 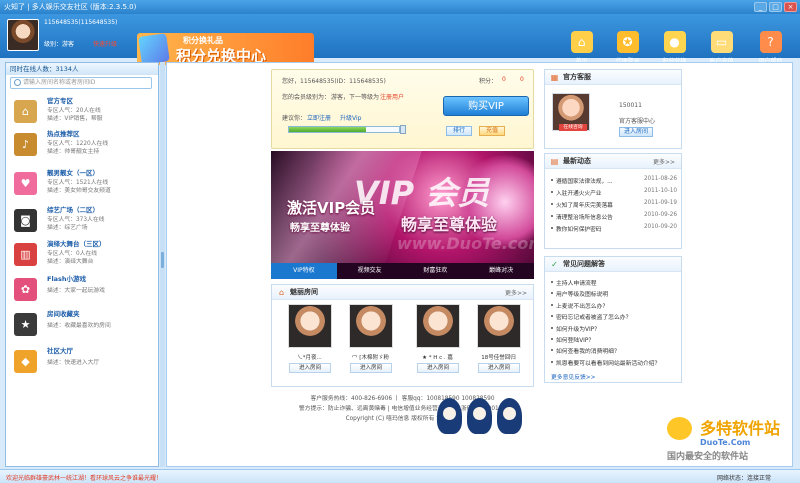 I want to click on news-icon: ▤, so click(x=554, y=161).